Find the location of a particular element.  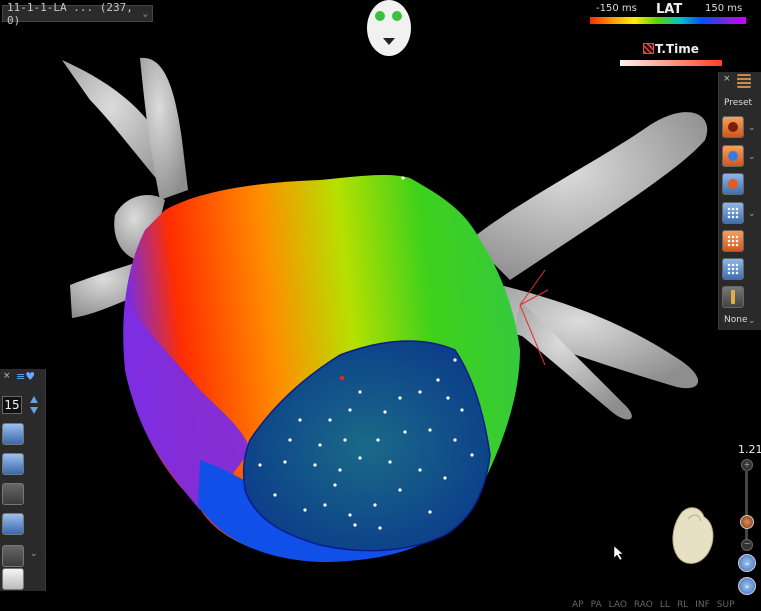

spinner-arrows-icon is located at coordinates (34, 405).